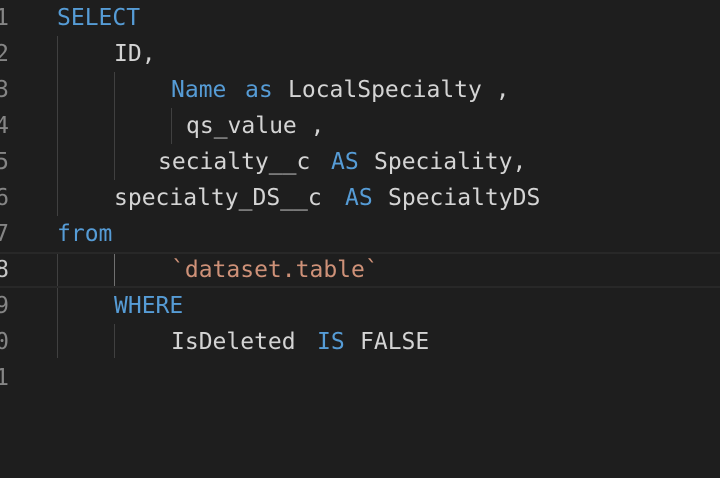 This screenshot has width=720, height=478. What do you see at coordinates (399, 90) in the screenshot?
I see `identifier-token: LocalSpecialty ,` at bounding box center [399, 90].